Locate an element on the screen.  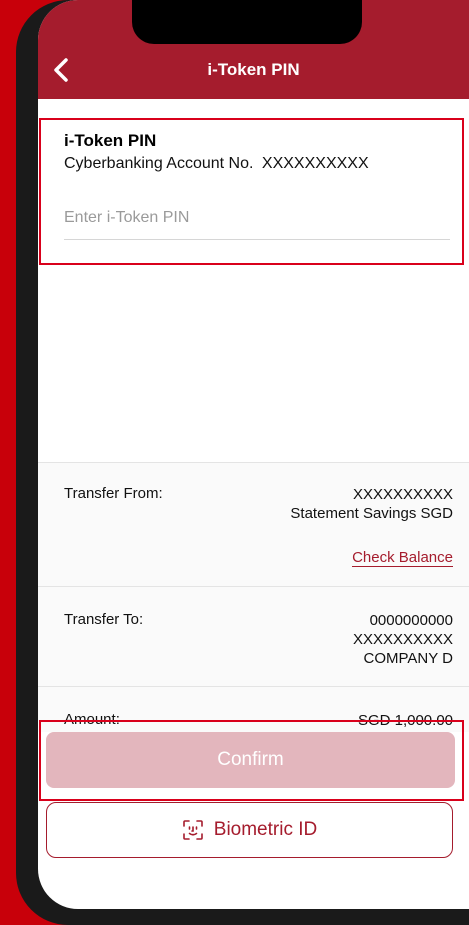
face-id-icon is located at coordinates (192, 830).